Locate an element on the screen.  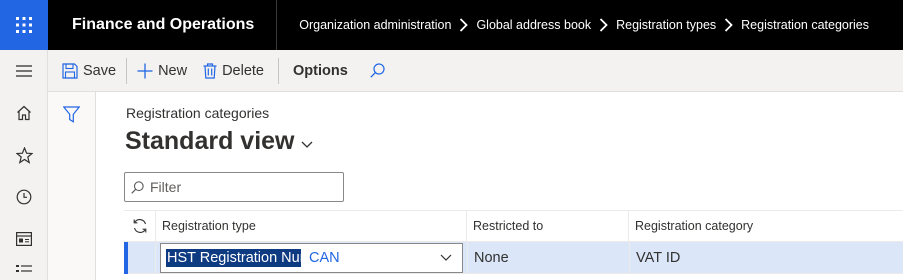
funnel-icon is located at coordinates (71, 114).